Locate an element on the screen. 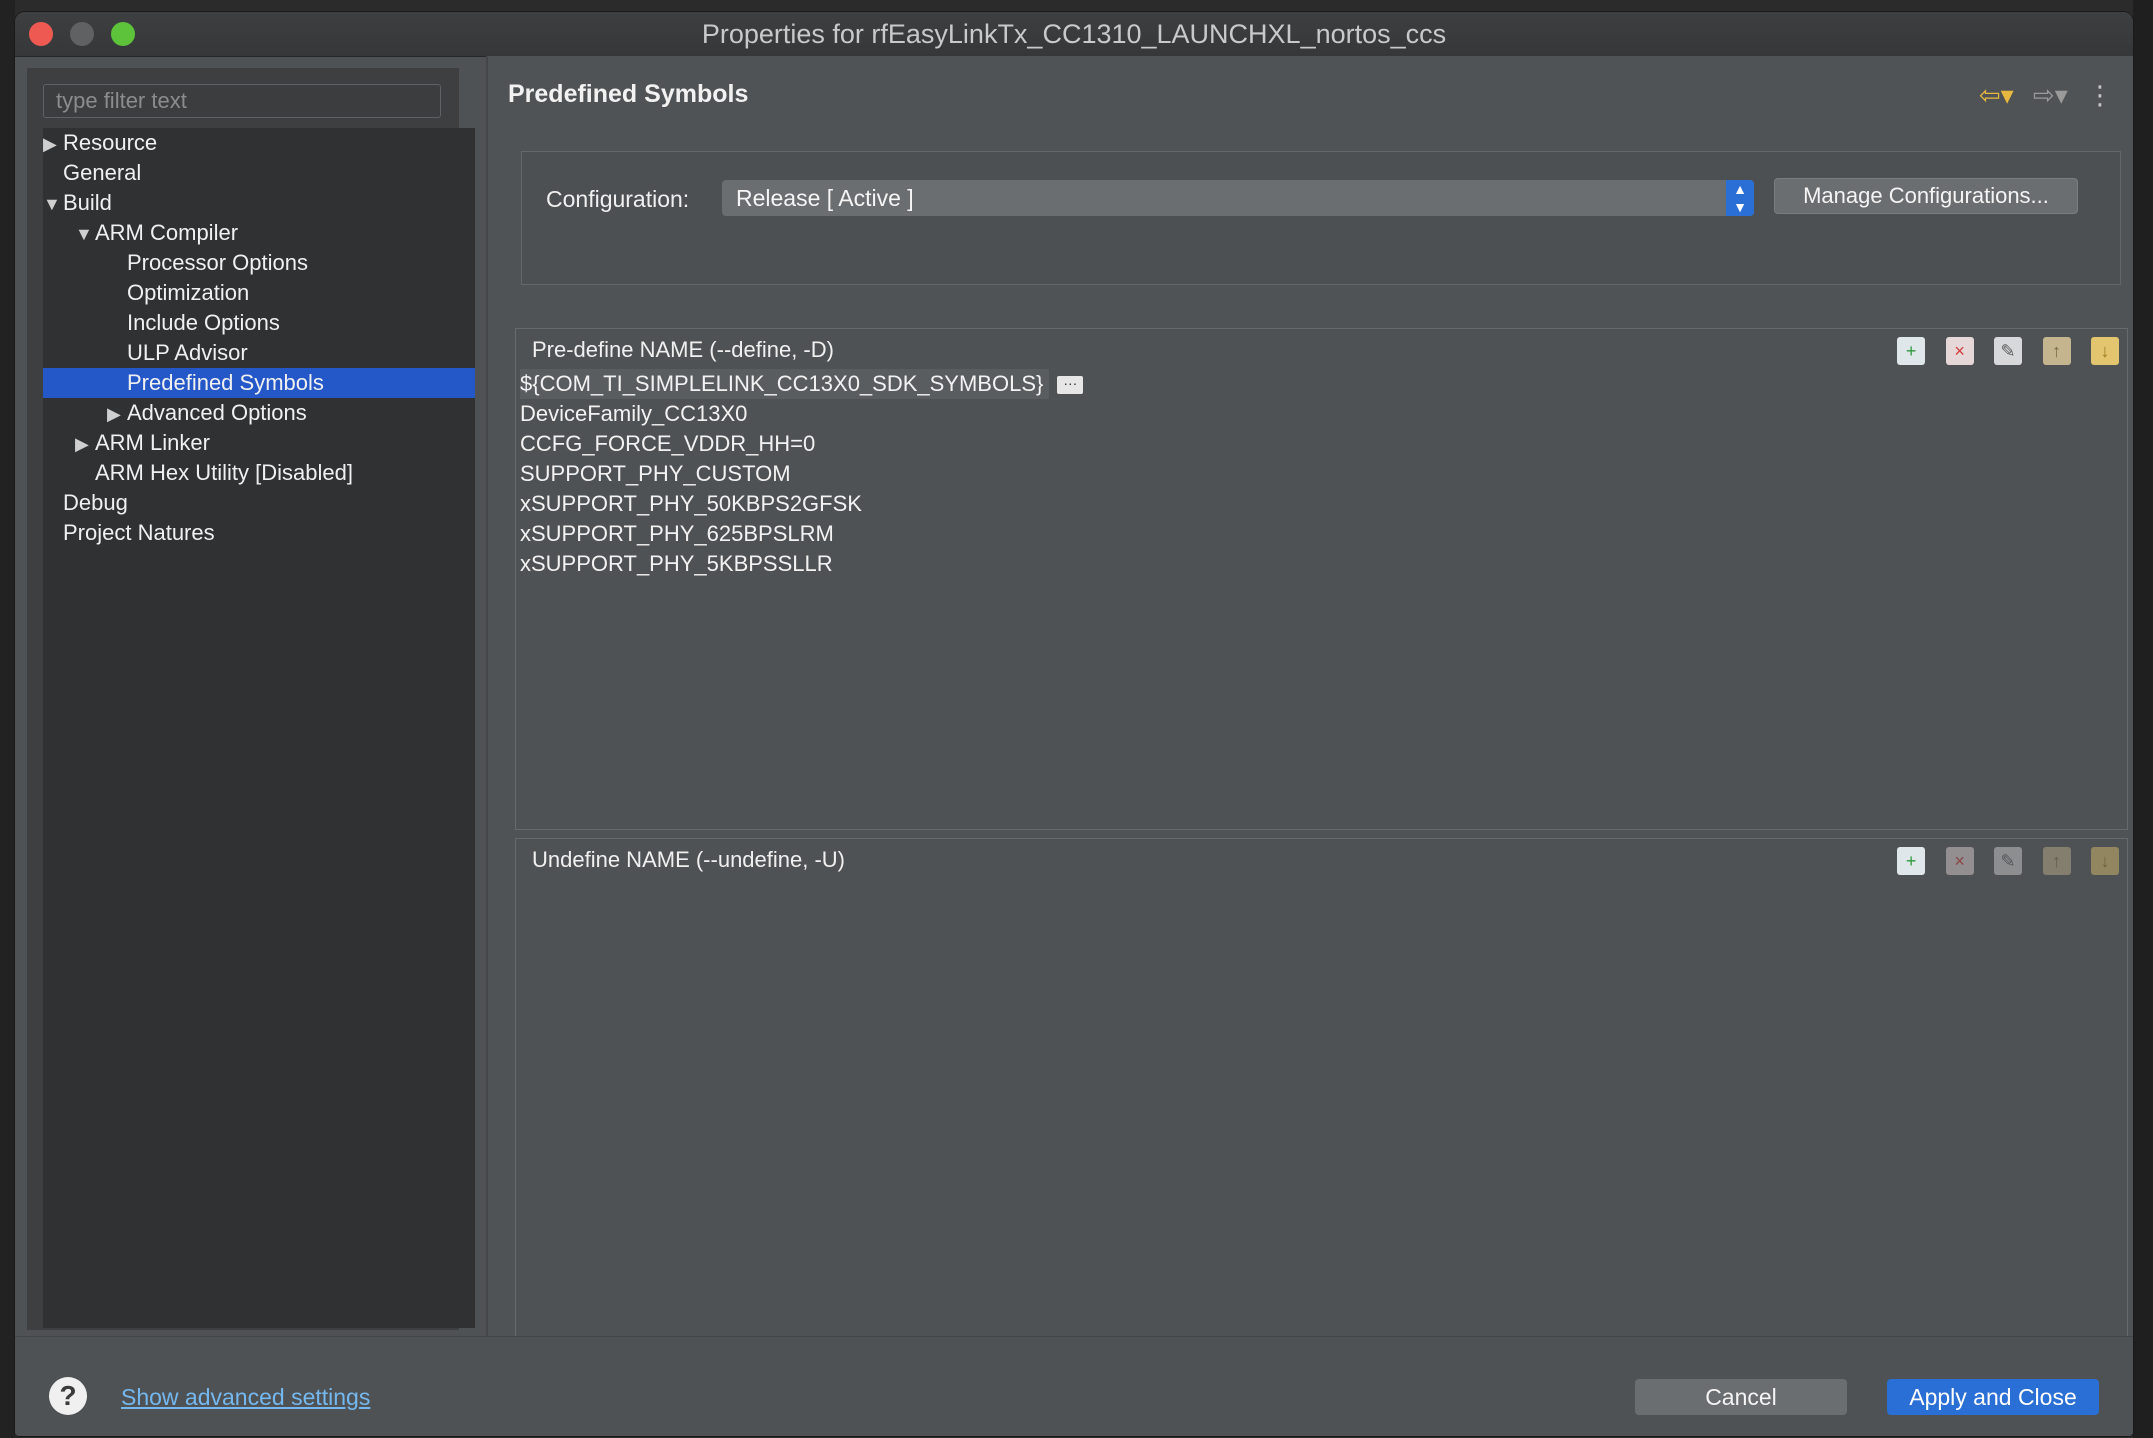 Image resolution: width=2153 pixels, height=1438 pixels. cancel-button: Cancel is located at coordinates (1741, 1397).